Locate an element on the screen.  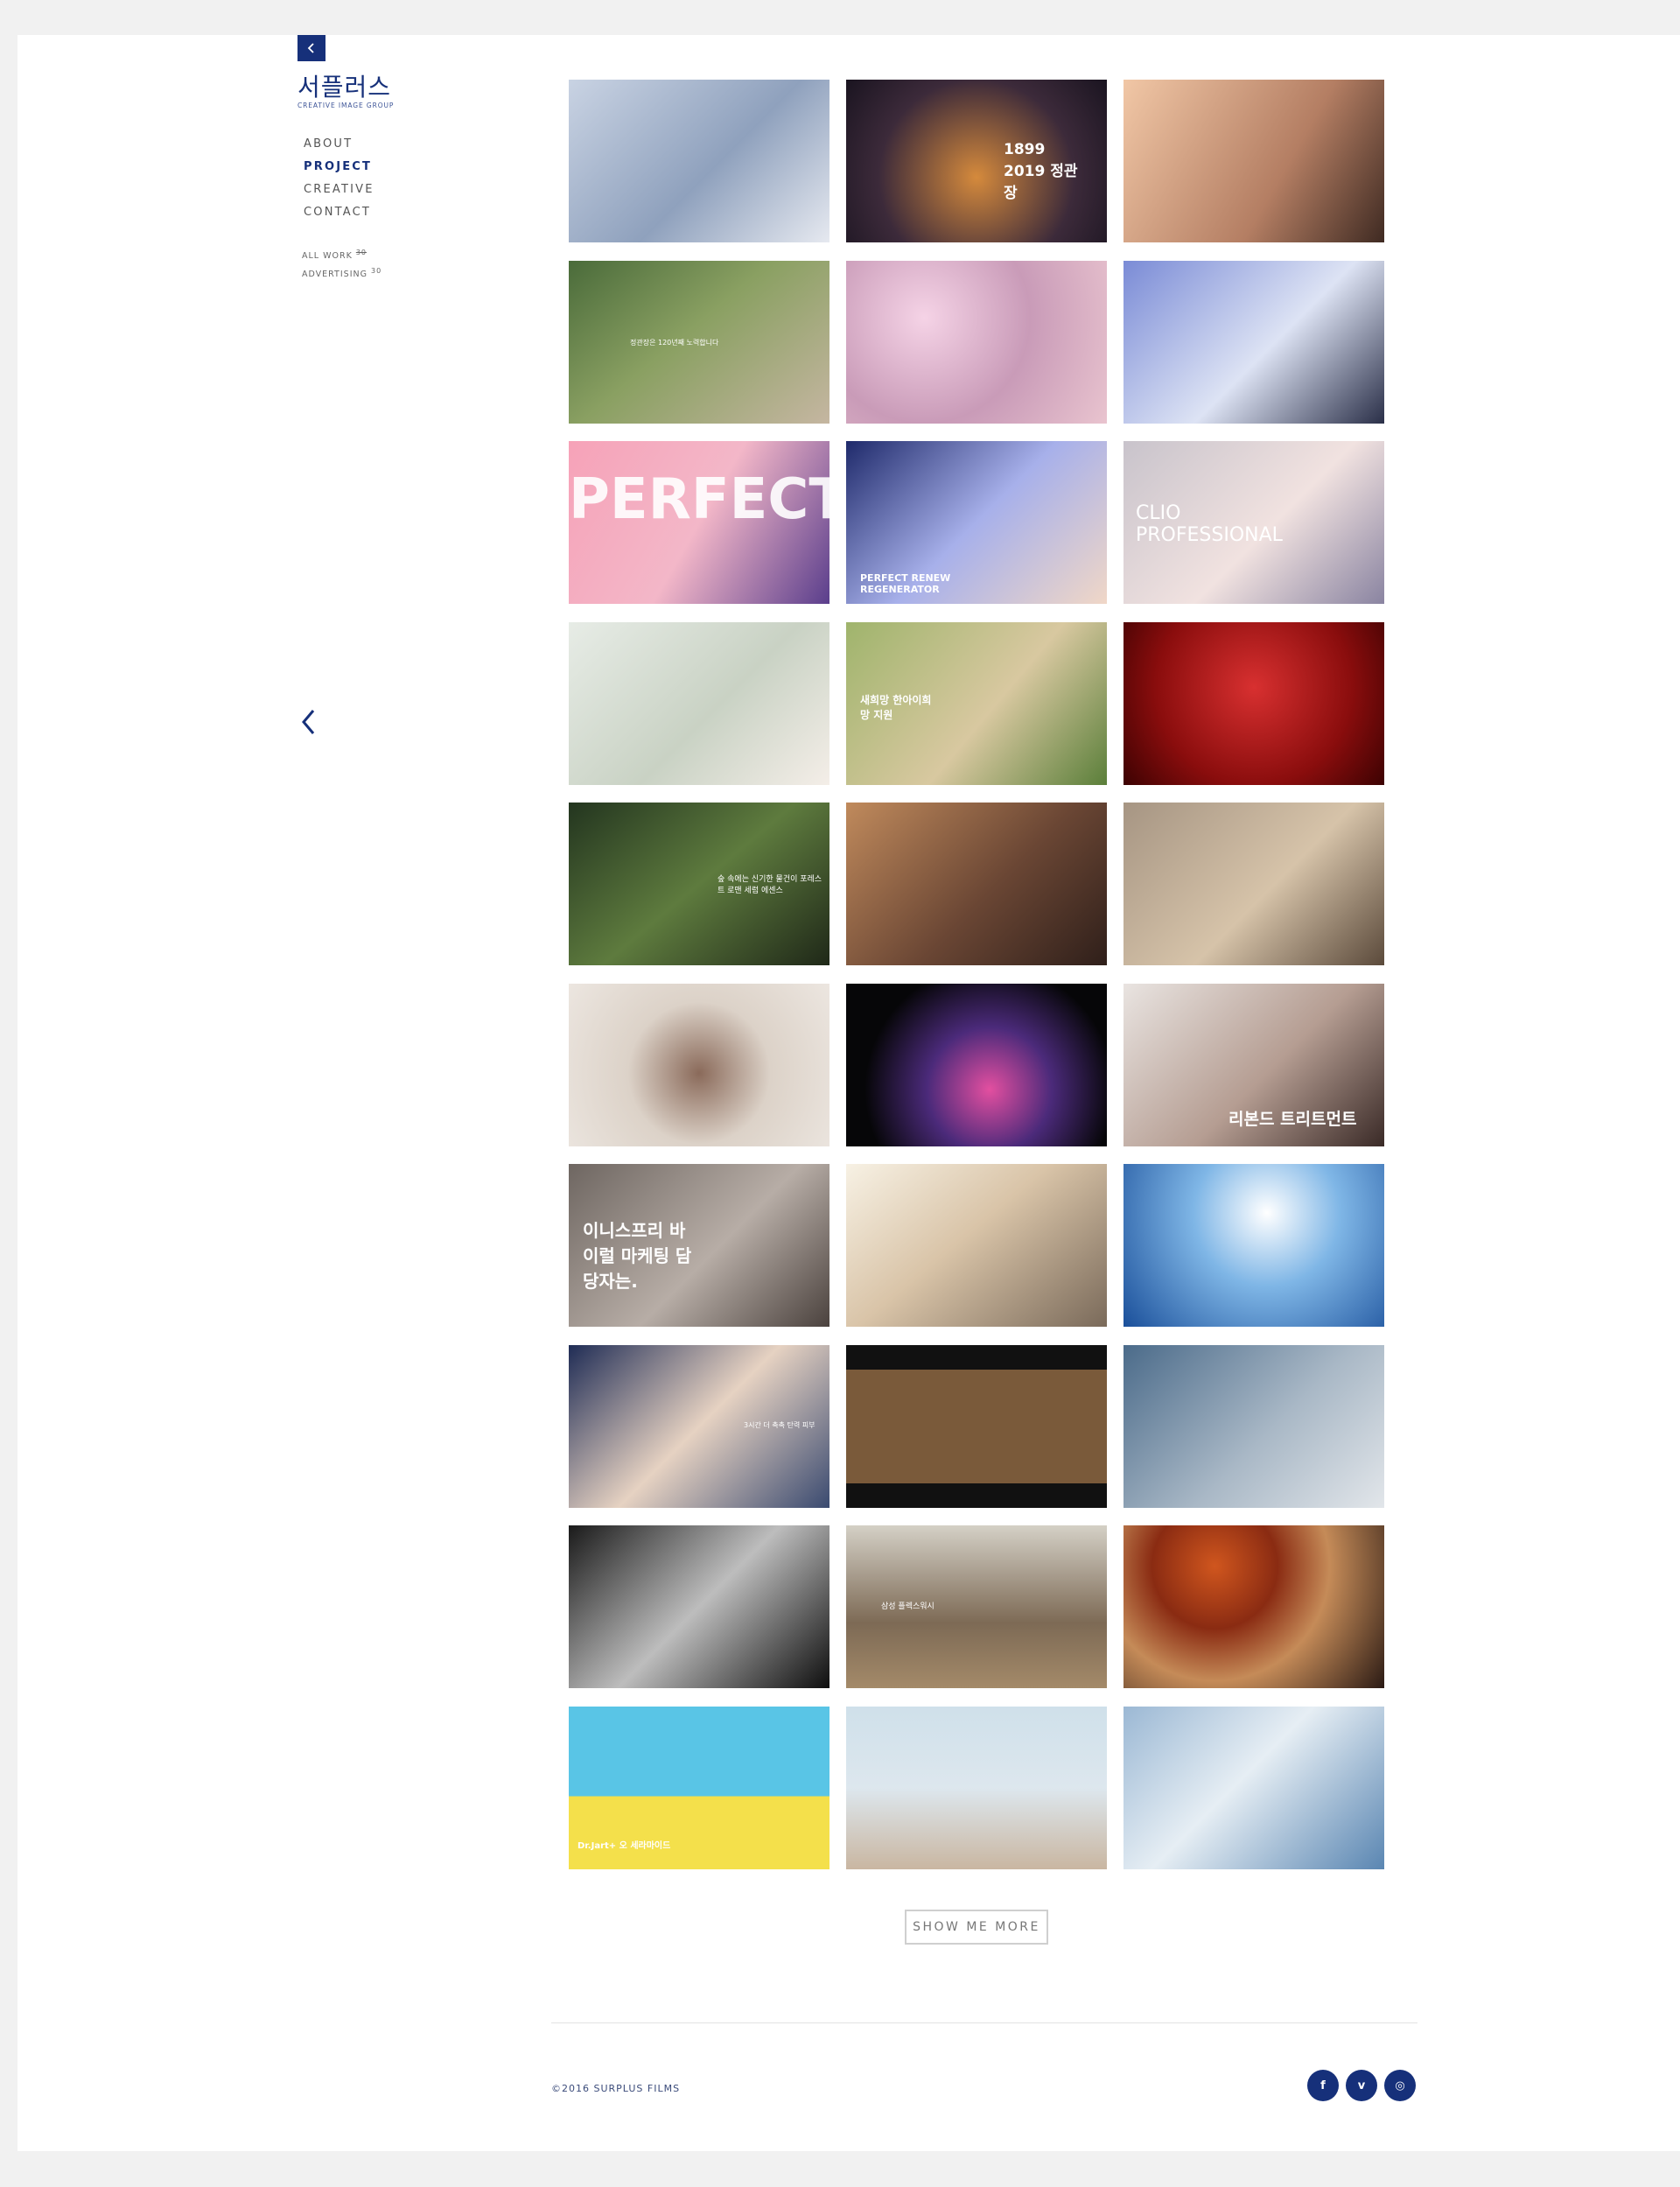
filter-all-label: ALL WORK is located at coordinates (327, 256).